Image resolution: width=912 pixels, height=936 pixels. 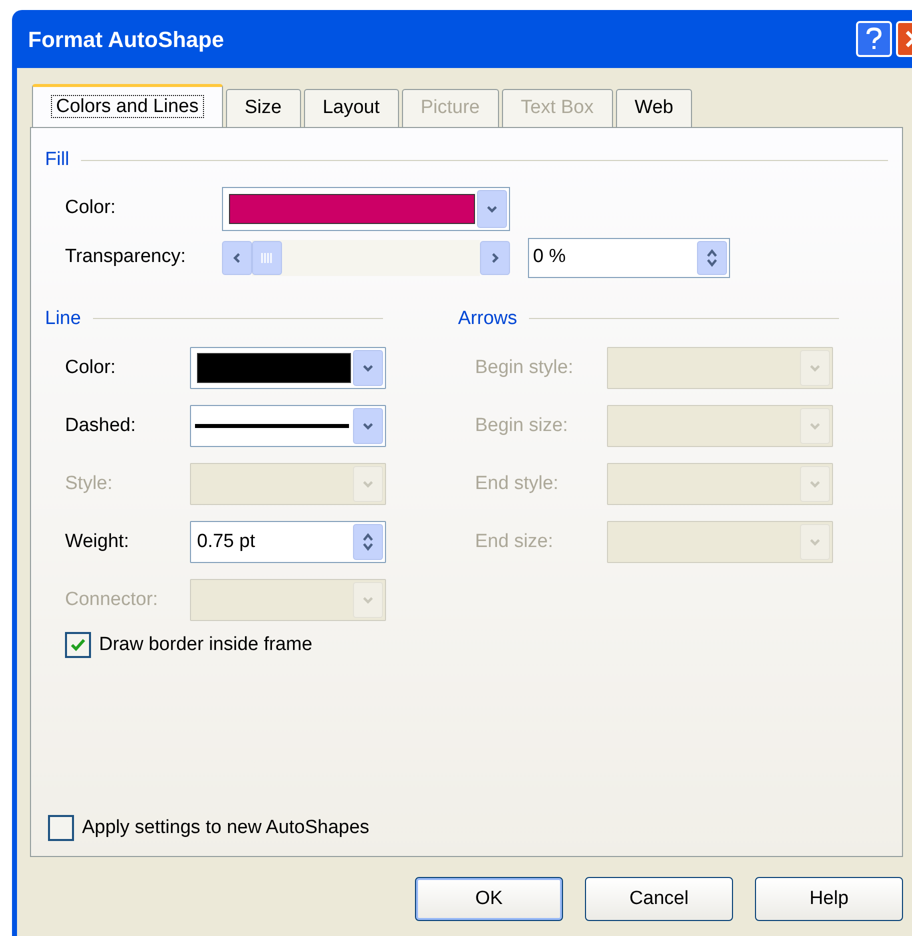 What do you see at coordinates (495, 257) in the screenshot?
I see `scroll-right-button` at bounding box center [495, 257].